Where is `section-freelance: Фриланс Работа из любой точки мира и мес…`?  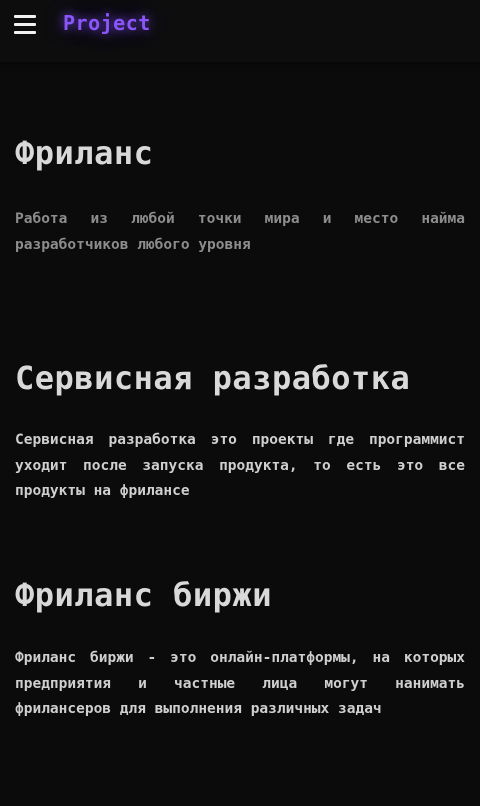 section-freelance: Фриланс Работа из любой точки мира и мес… is located at coordinates (240, 196).